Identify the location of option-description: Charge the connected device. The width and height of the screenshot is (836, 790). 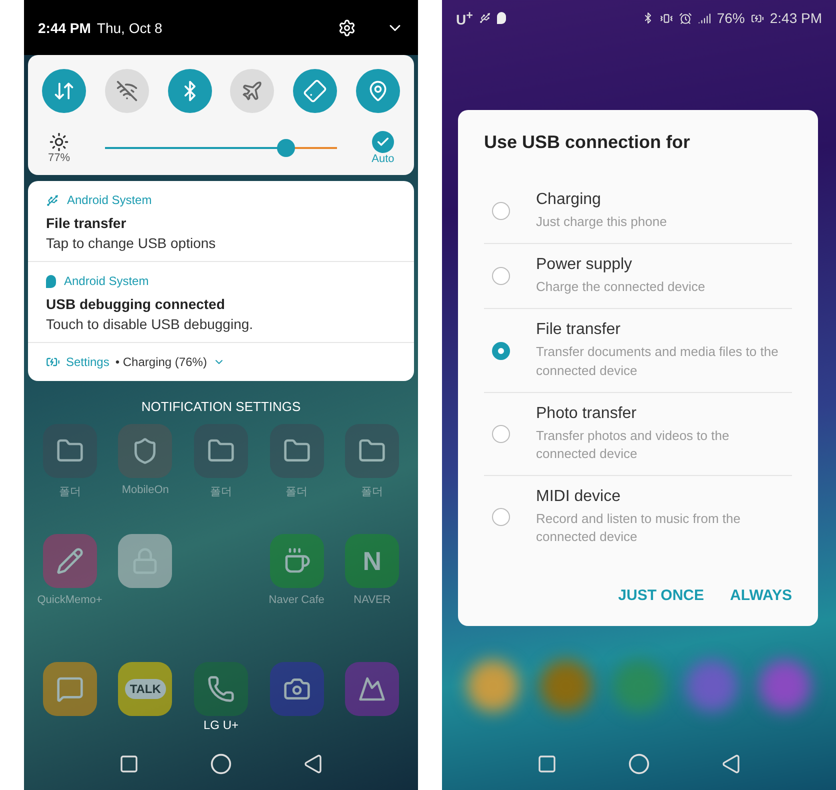
(621, 287).